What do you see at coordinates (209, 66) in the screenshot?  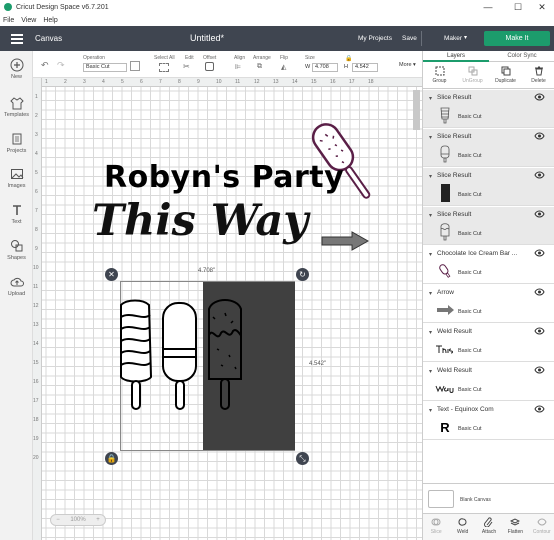 I see `offset-icon` at bounding box center [209, 66].